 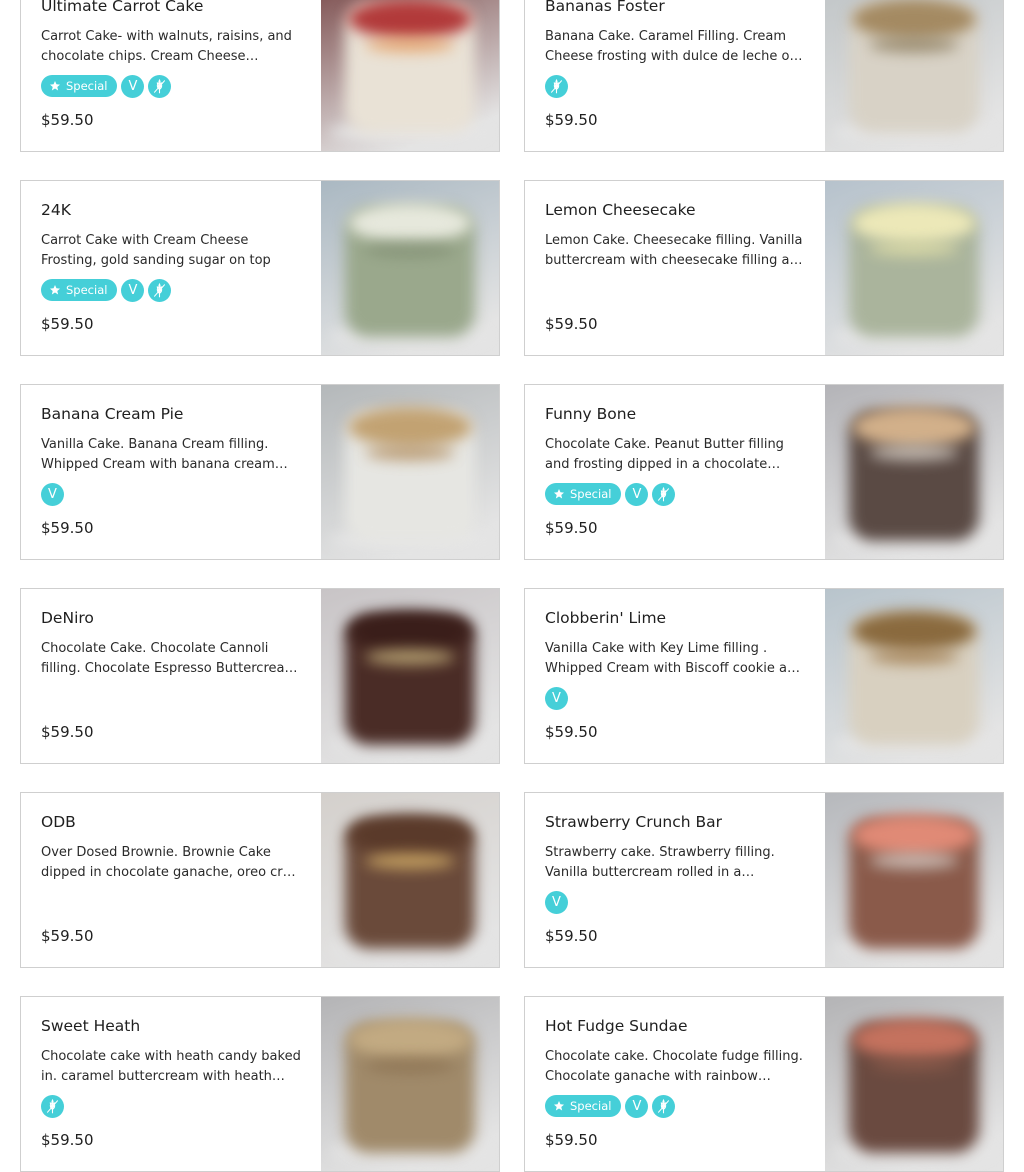 What do you see at coordinates (112, 414) in the screenshot?
I see `product-title: Banana Cream Pie` at bounding box center [112, 414].